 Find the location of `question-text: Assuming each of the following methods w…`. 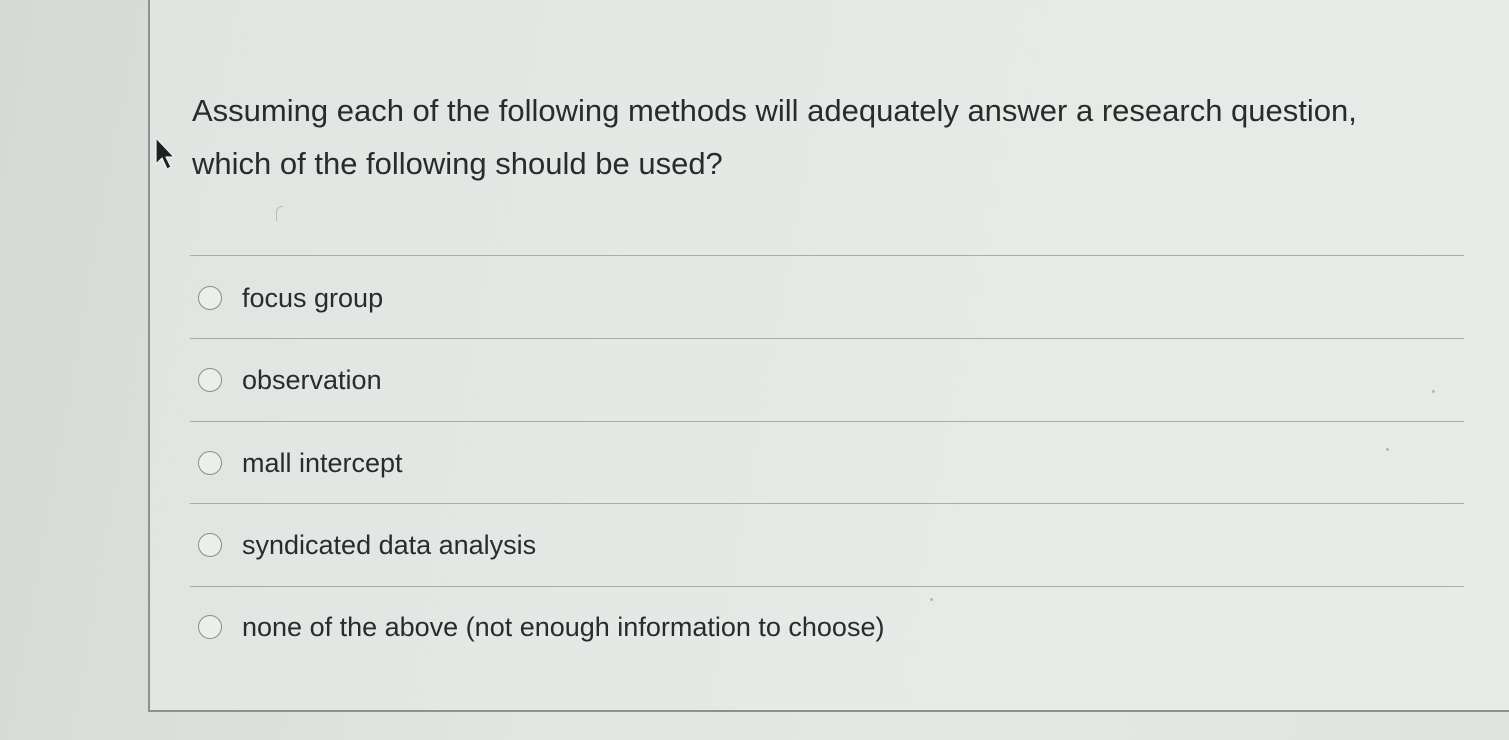

question-text: Assuming each of the following methods w… is located at coordinates (817, 137).